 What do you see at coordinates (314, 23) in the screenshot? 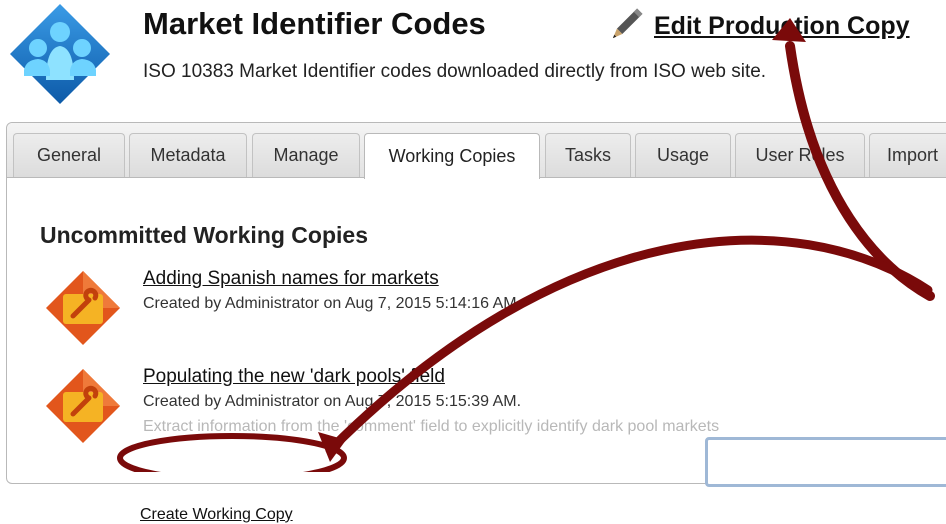
I see `page-title: Market Identifier Codes` at bounding box center [314, 23].